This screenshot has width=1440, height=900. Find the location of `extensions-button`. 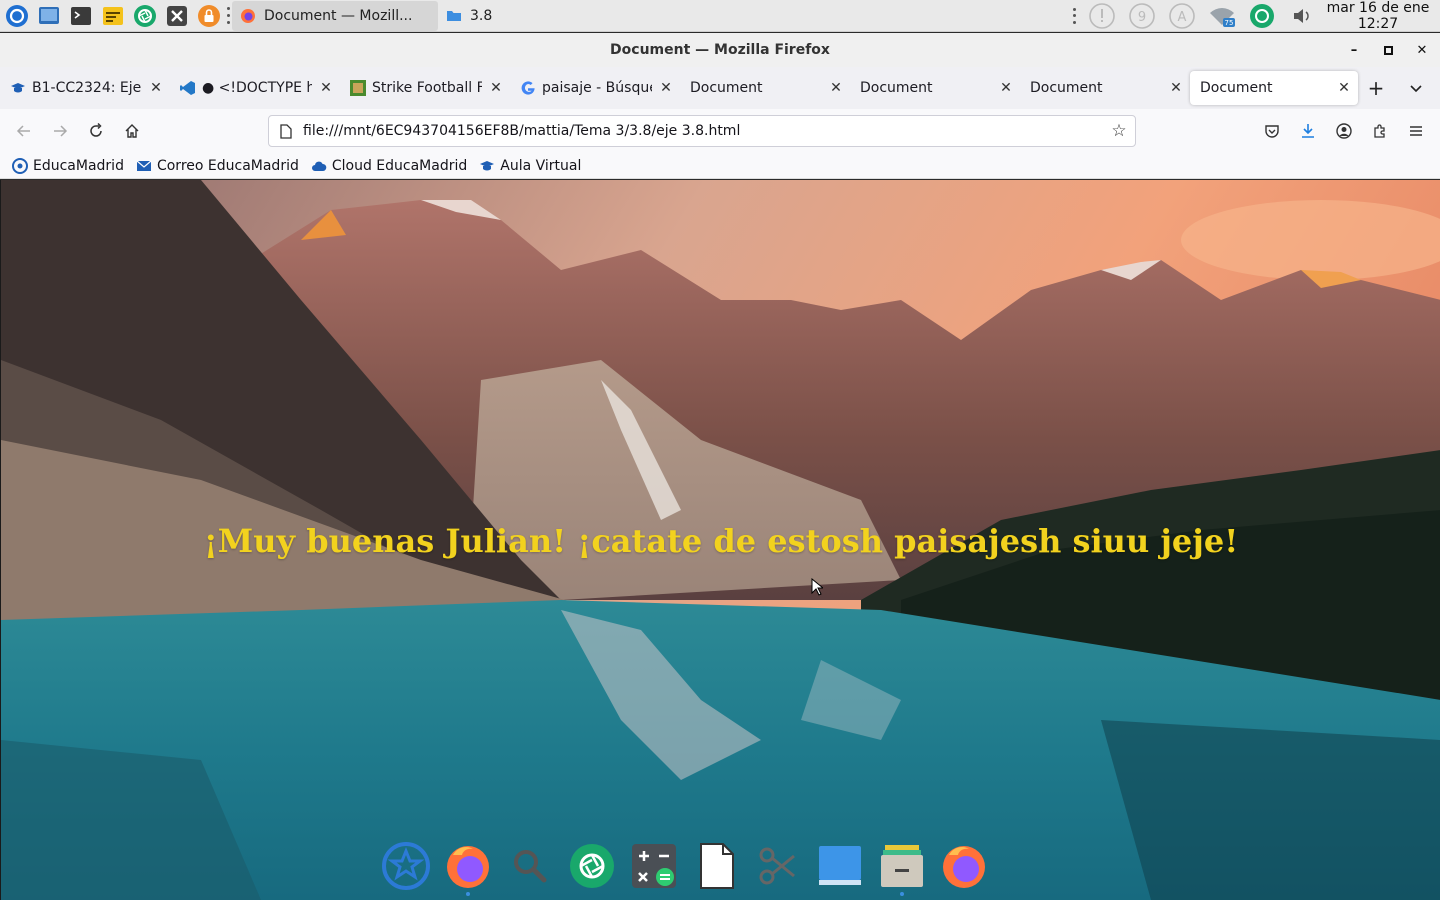

extensions-button is located at coordinates (1380, 131).